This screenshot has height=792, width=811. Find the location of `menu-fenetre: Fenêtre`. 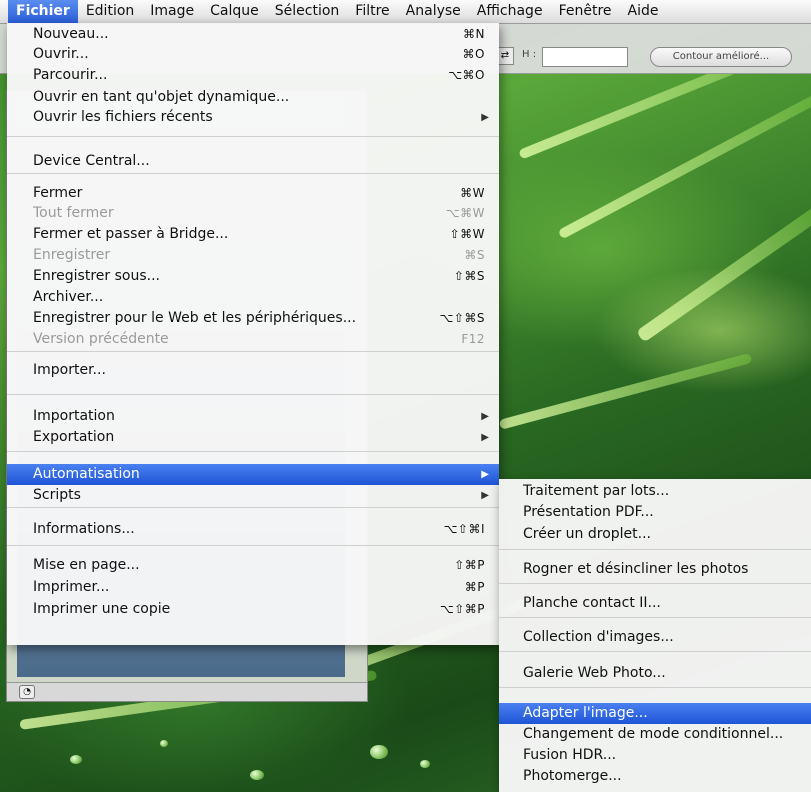

menu-fenetre: Fenêtre is located at coordinates (585, 11).